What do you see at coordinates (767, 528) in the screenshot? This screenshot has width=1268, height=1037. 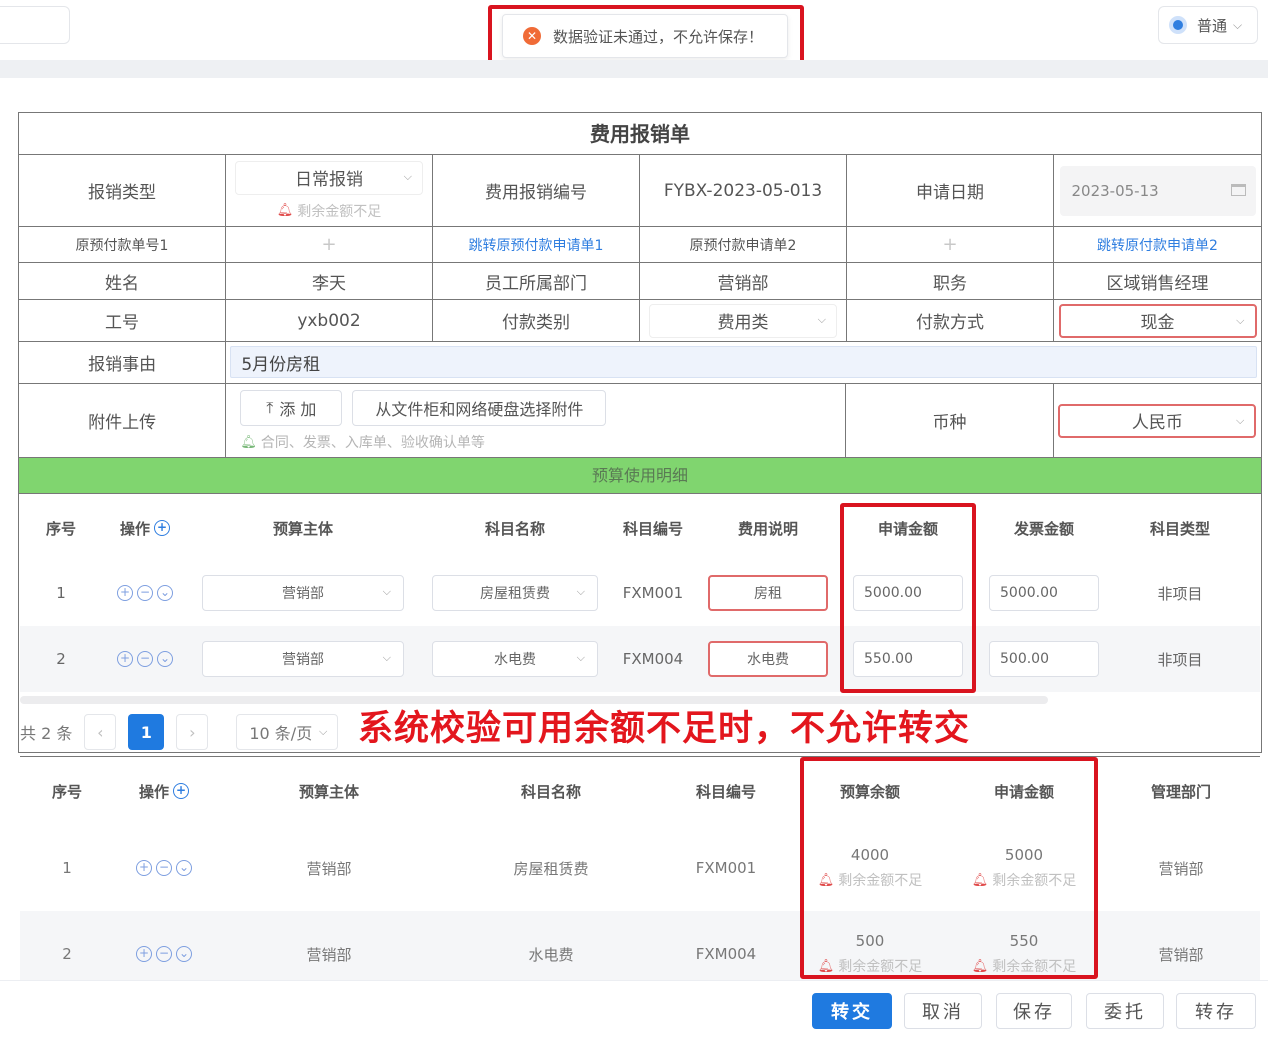 I see `col-header: 费用说明` at bounding box center [767, 528].